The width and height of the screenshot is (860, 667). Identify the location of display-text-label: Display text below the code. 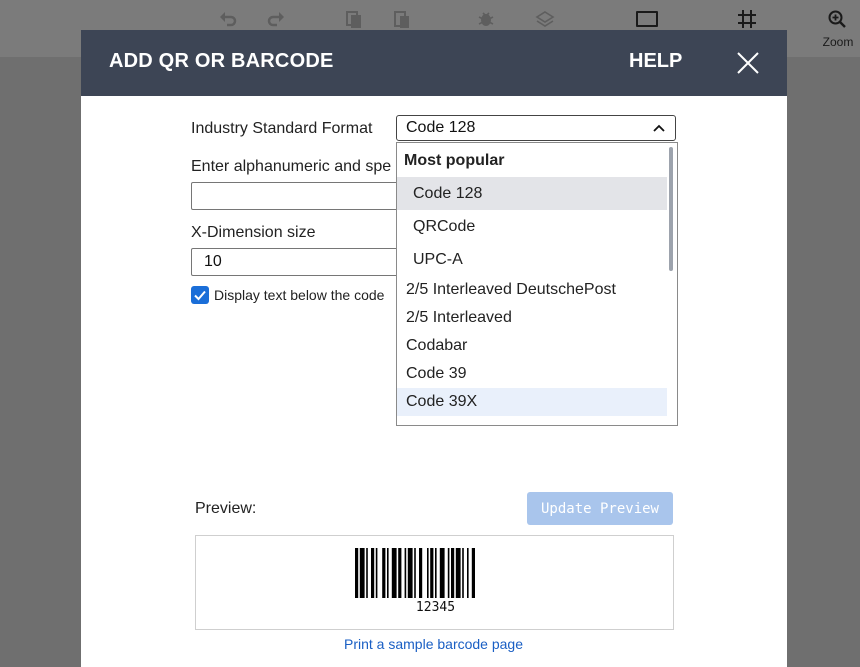
(299, 295).